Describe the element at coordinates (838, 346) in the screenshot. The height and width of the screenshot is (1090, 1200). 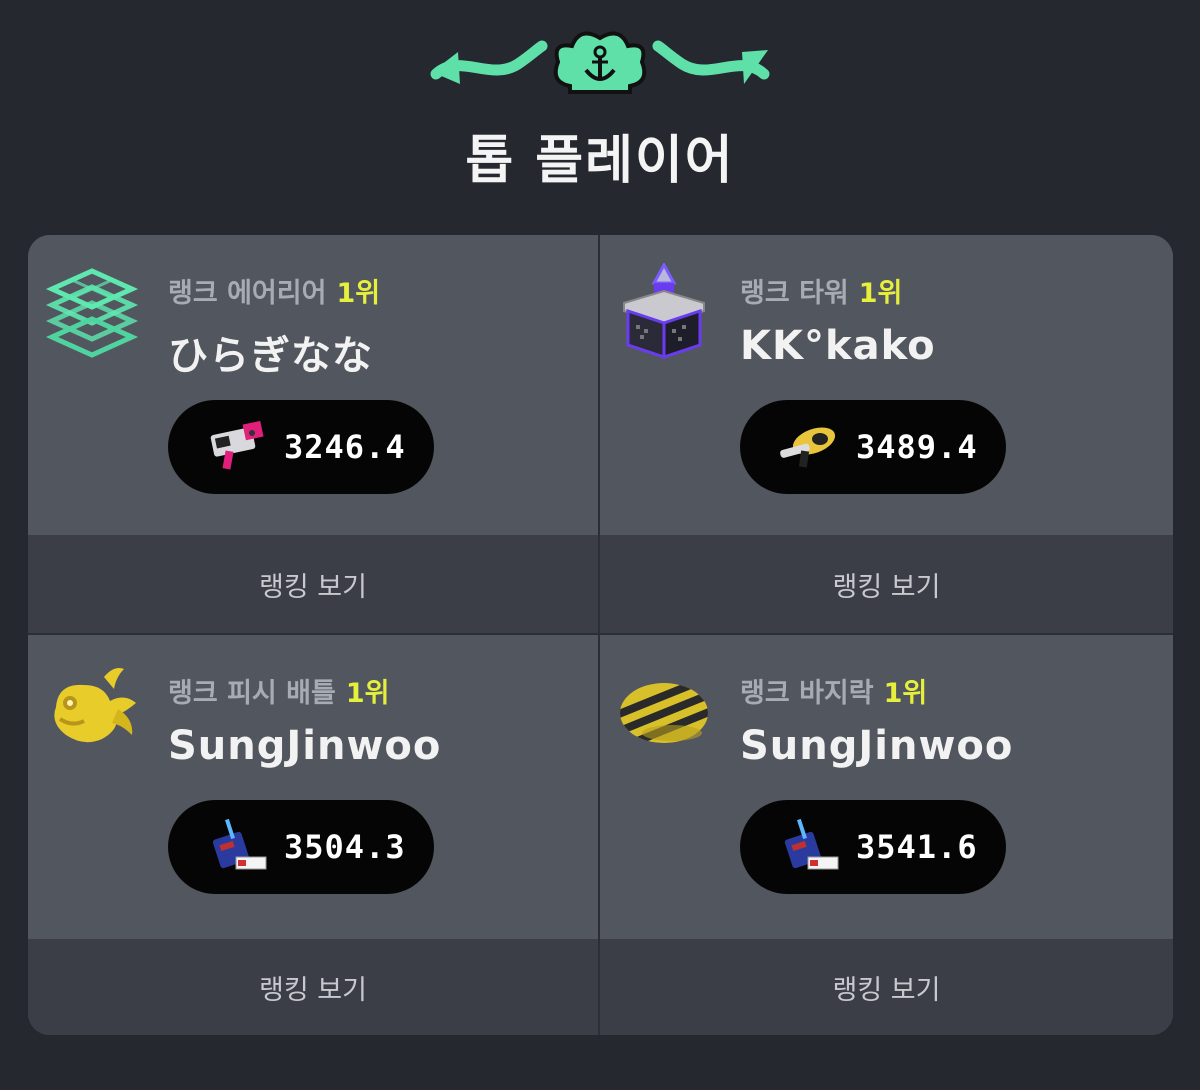
I see `player-name: KK°kako` at that location.